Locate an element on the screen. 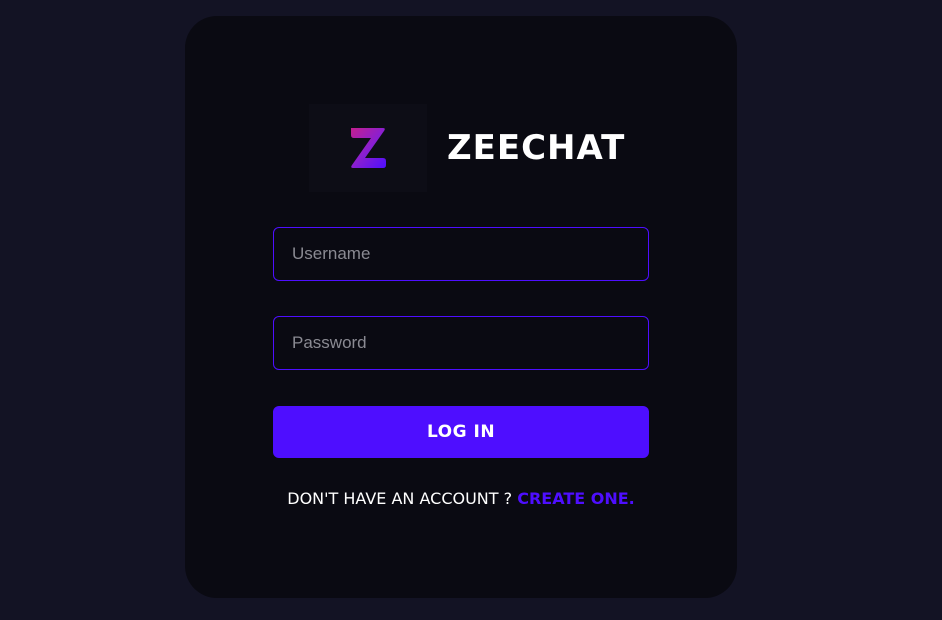 The image size is (942, 620). brand-title: ZEECHAT is located at coordinates (536, 148).